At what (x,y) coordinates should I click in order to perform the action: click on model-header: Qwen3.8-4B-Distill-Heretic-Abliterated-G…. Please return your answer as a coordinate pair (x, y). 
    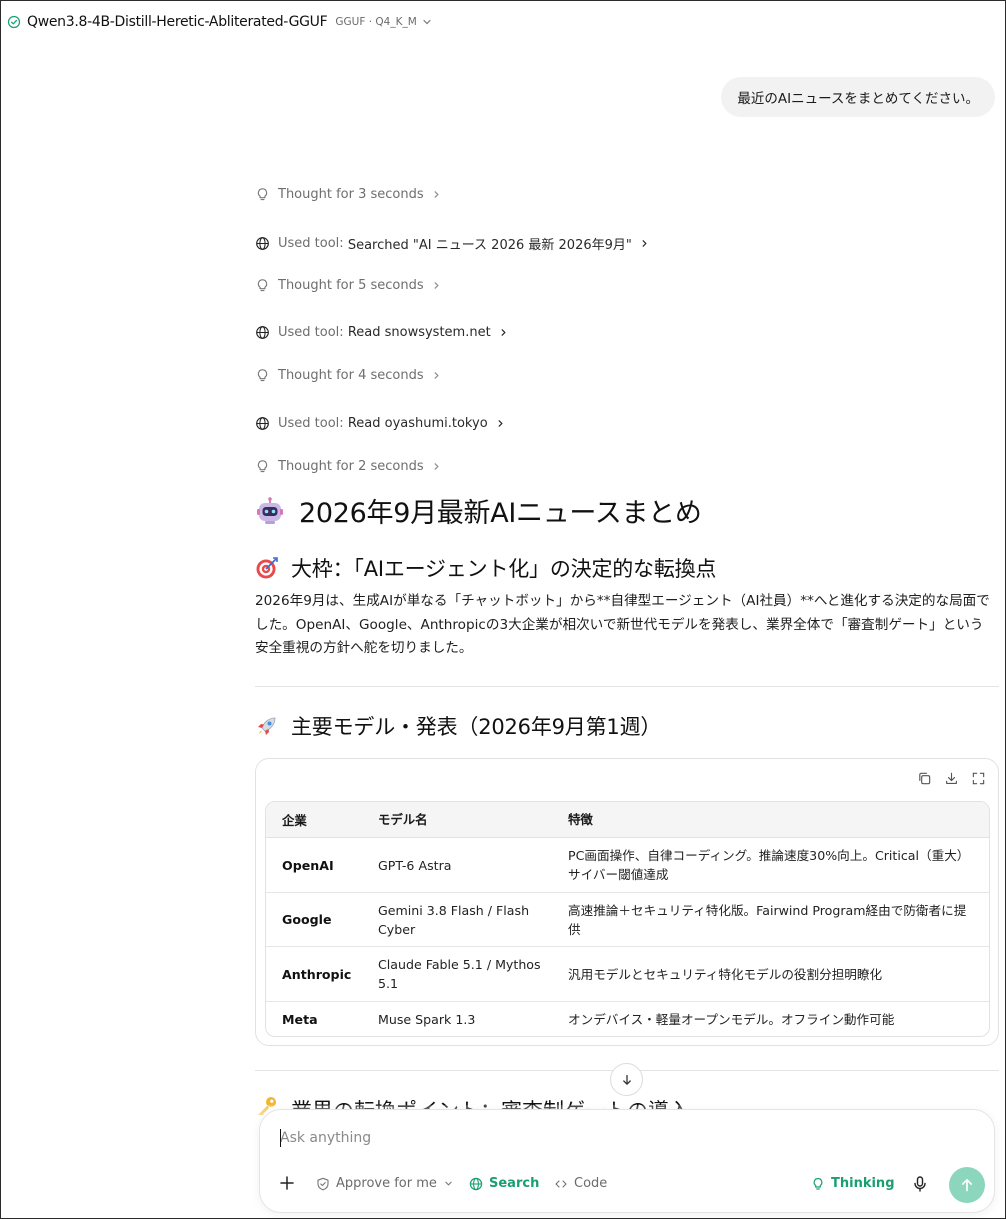
    Looking at the image, I should click on (503, 22).